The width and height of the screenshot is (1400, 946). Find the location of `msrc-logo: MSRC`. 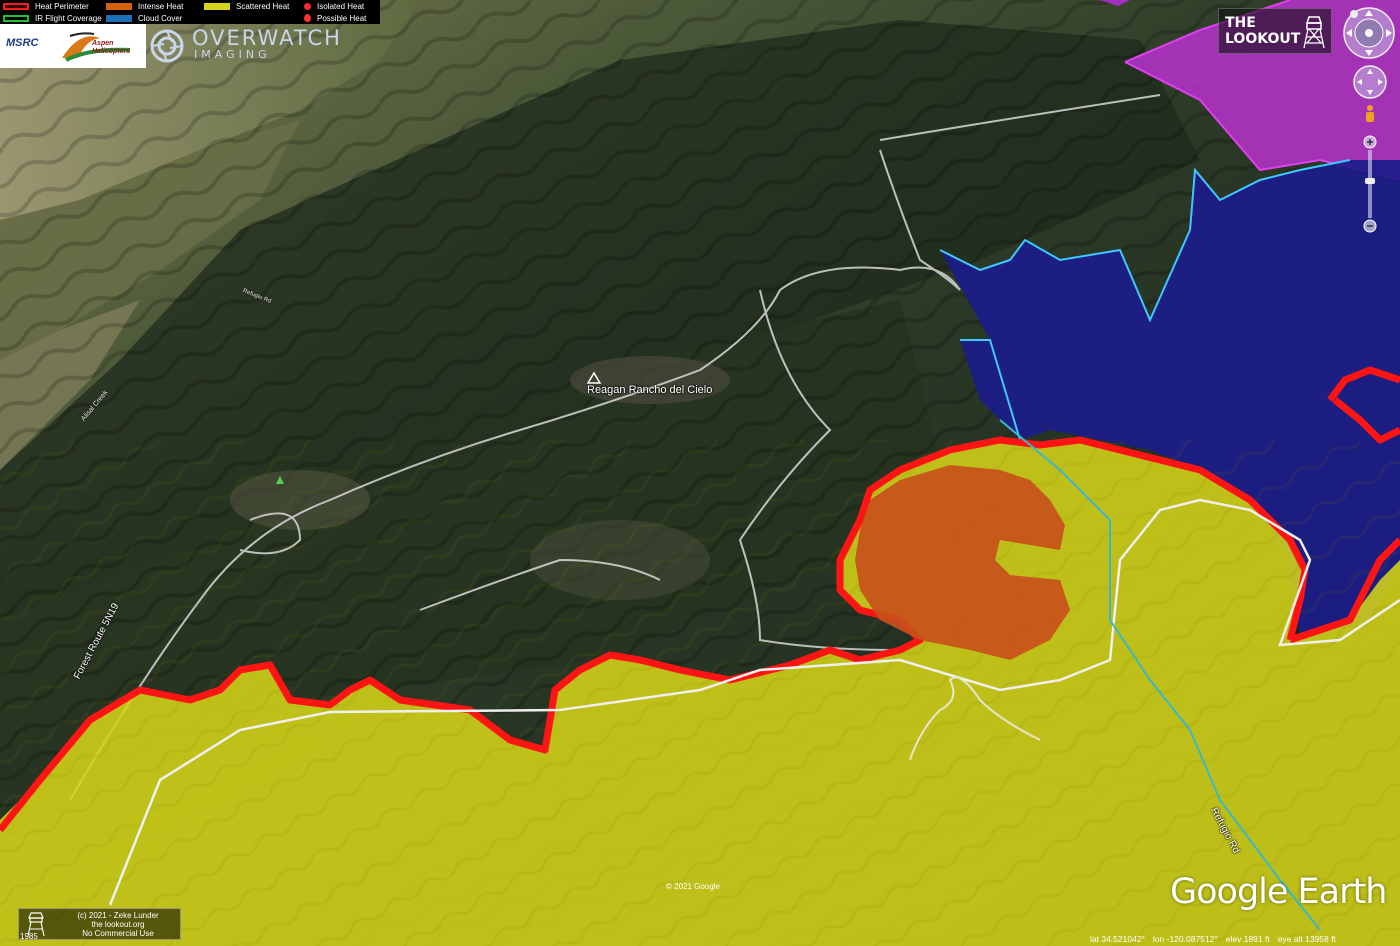

msrc-logo: MSRC is located at coordinates (22, 43).